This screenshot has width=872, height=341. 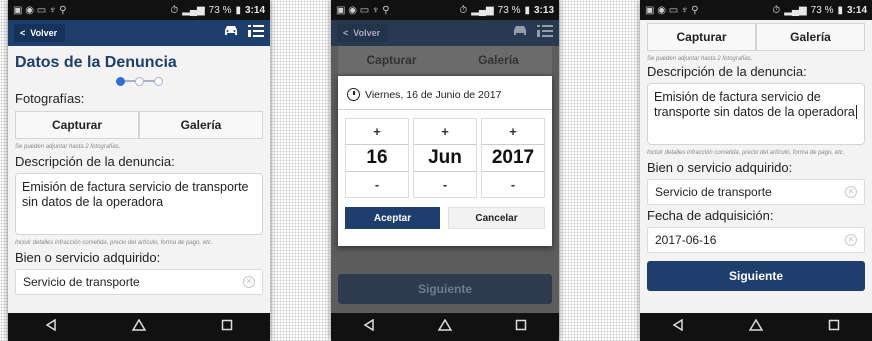 What do you see at coordinates (445, 184) in the screenshot?
I see `month-decrement-button: -` at bounding box center [445, 184].